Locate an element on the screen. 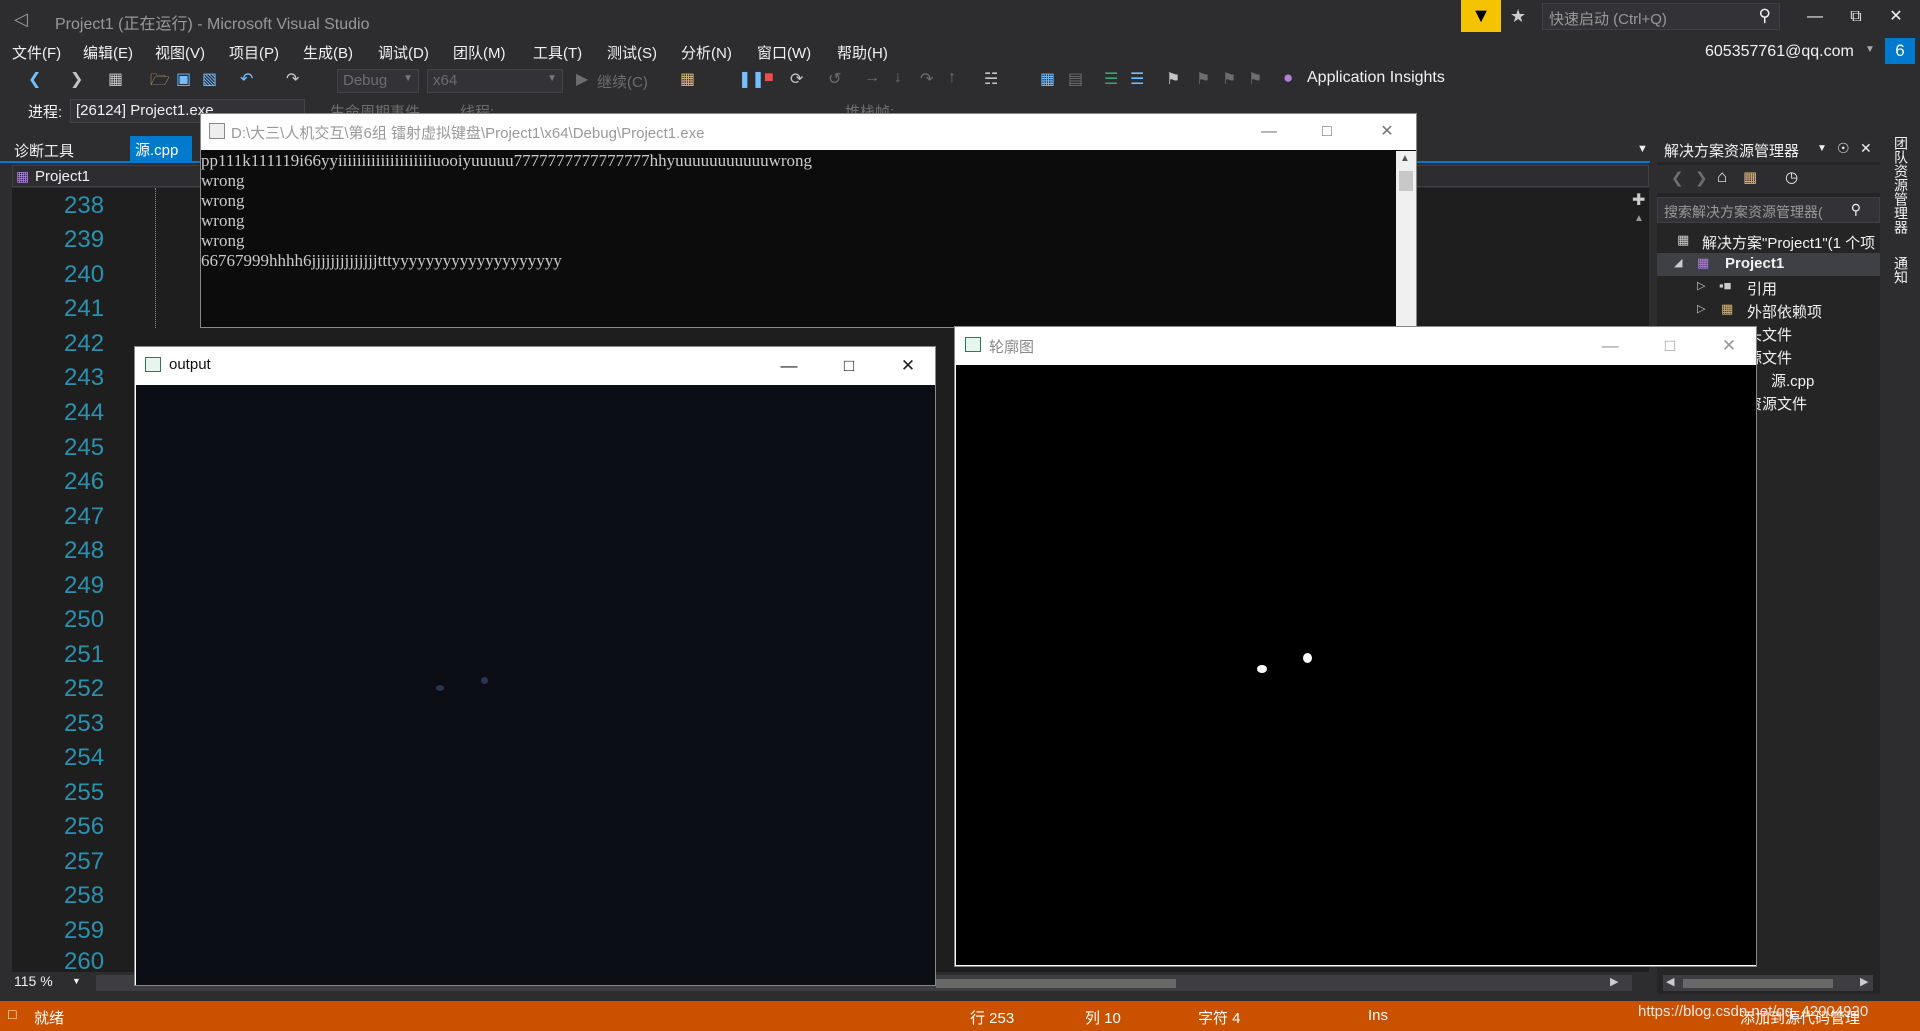 This screenshot has height=1031, width=1920. solution-explorer-search: 搜索解决方案资源管理器( ⚲ is located at coordinates (1768, 210).